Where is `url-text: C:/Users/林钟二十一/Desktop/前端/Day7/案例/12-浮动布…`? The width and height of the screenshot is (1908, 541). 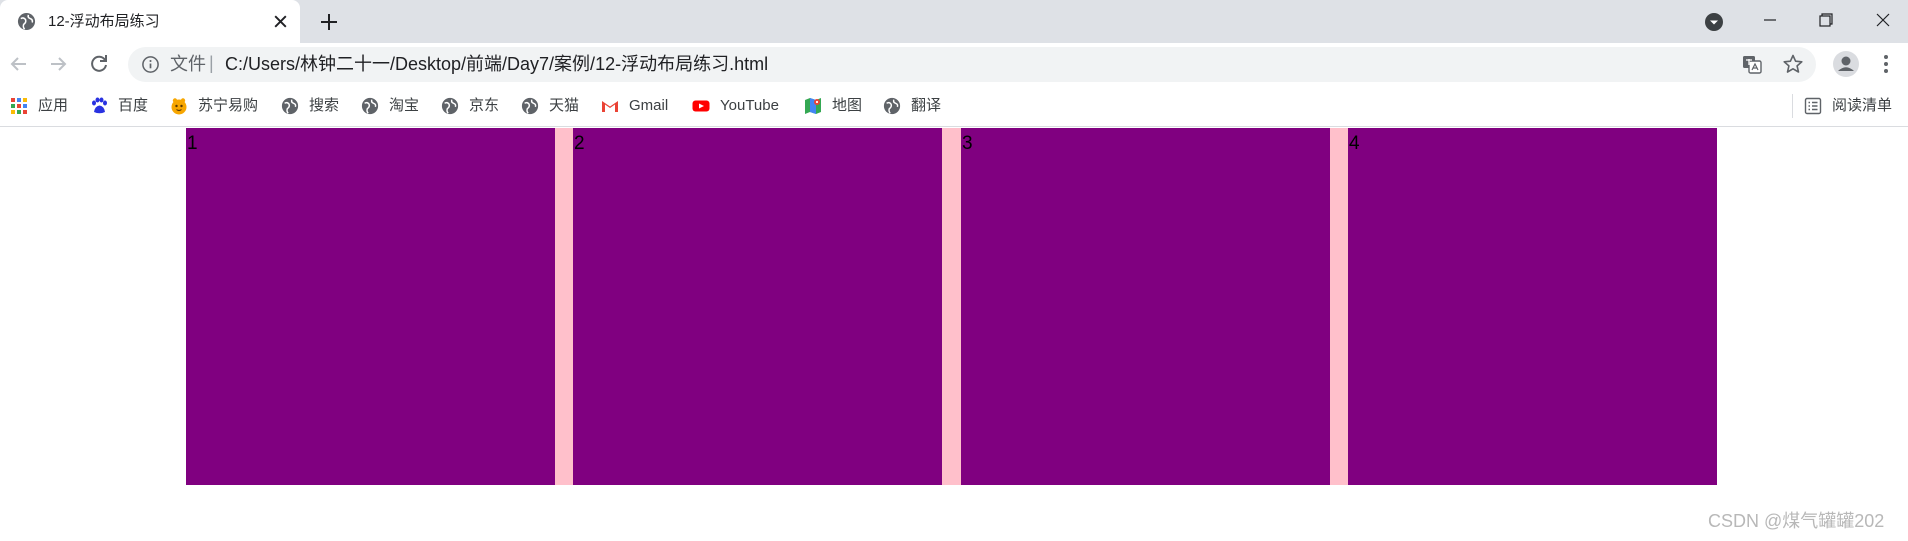
url-text: C:/Users/林钟二十一/Desktop/前端/Day7/案例/12-浮动布… is located at coordinates (496, 64).